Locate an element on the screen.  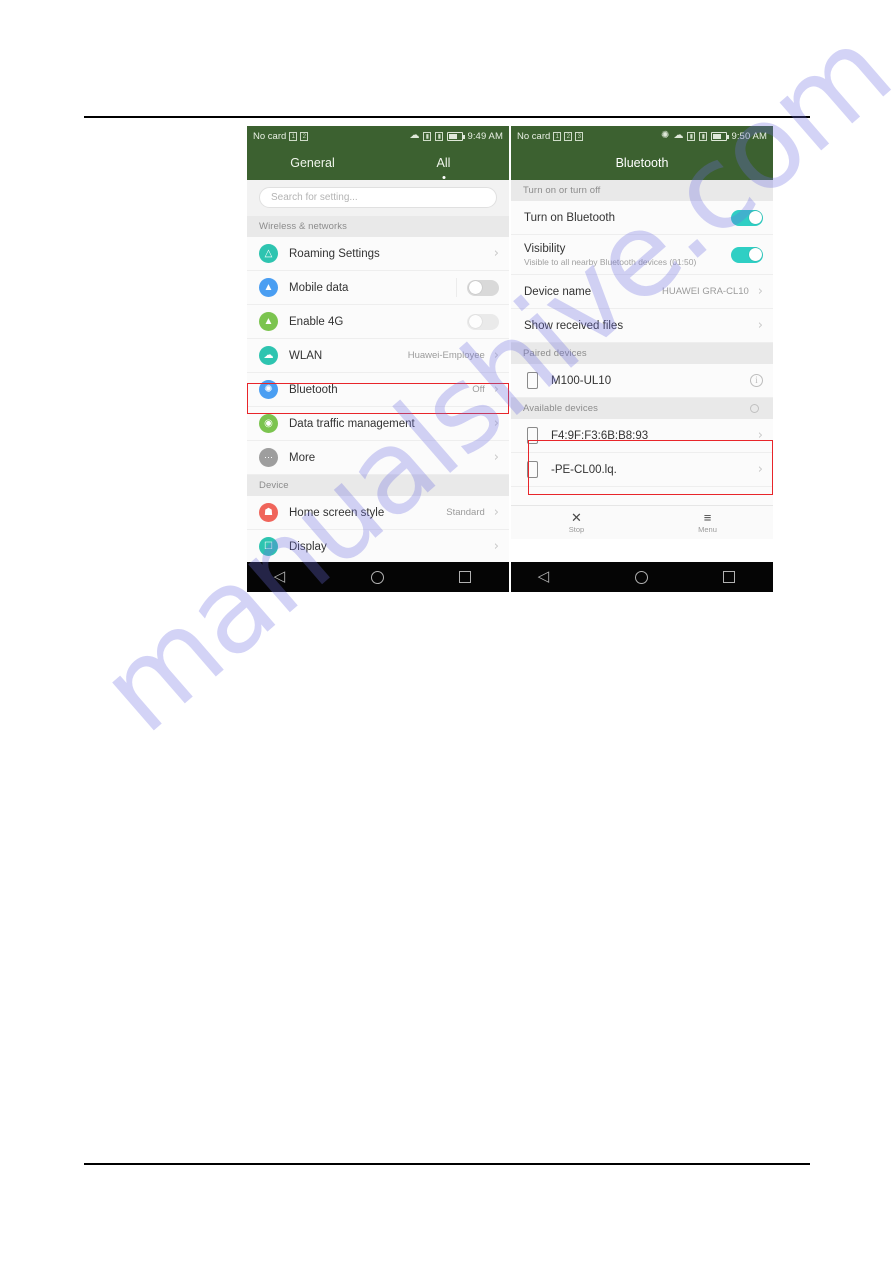
android-nav-bar is located at coordinates (642, 577).